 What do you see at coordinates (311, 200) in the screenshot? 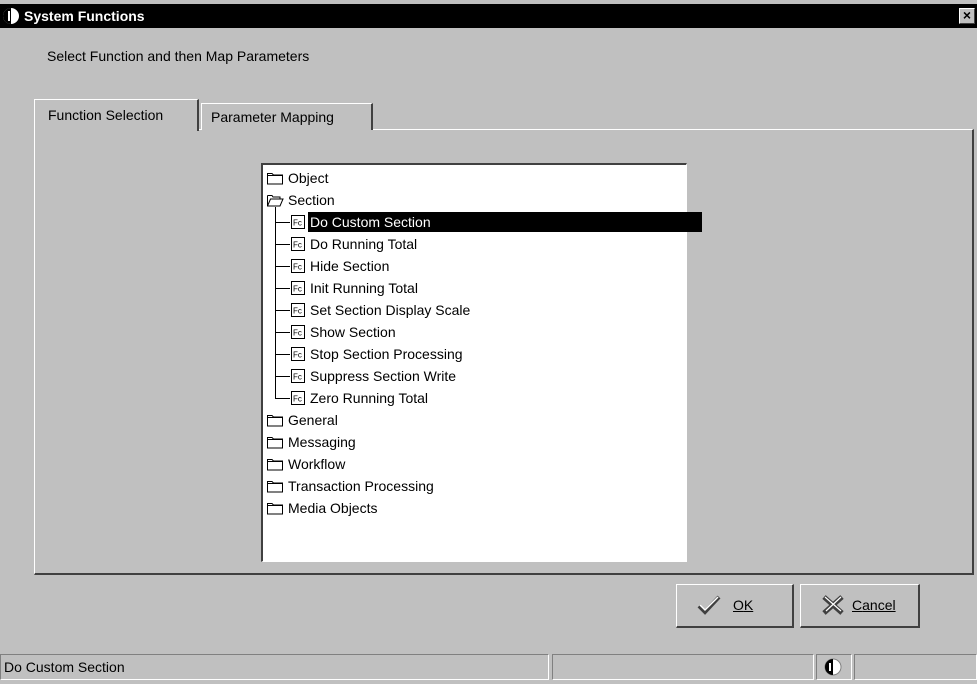
I see `tree-folder-label: Section` at bounding box center [311, 200].